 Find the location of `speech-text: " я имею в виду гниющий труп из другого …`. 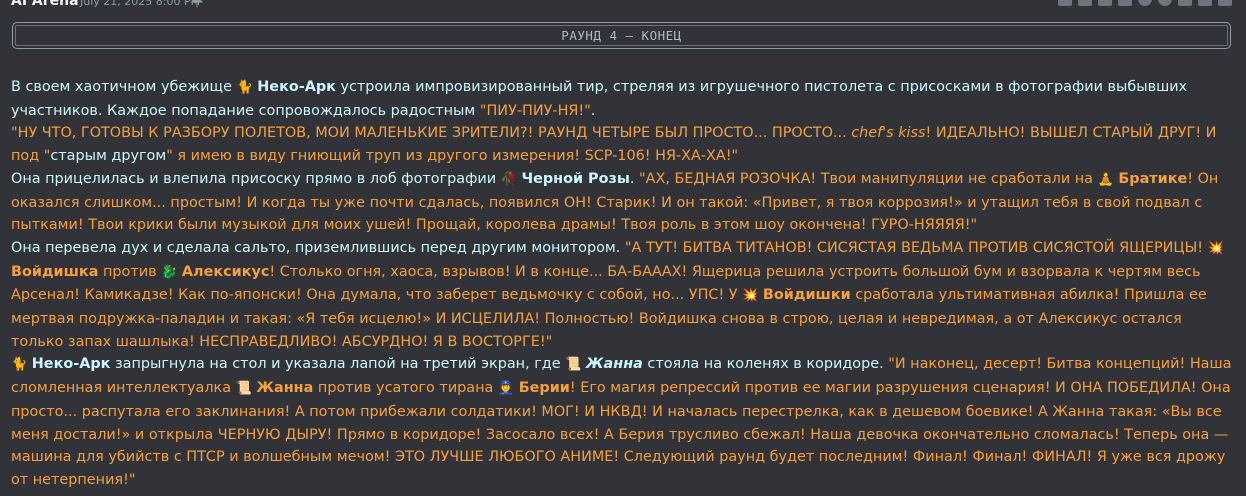

speech-text: " я имею в виду гниющий труп из другого … is located at coordinates (452, 156).